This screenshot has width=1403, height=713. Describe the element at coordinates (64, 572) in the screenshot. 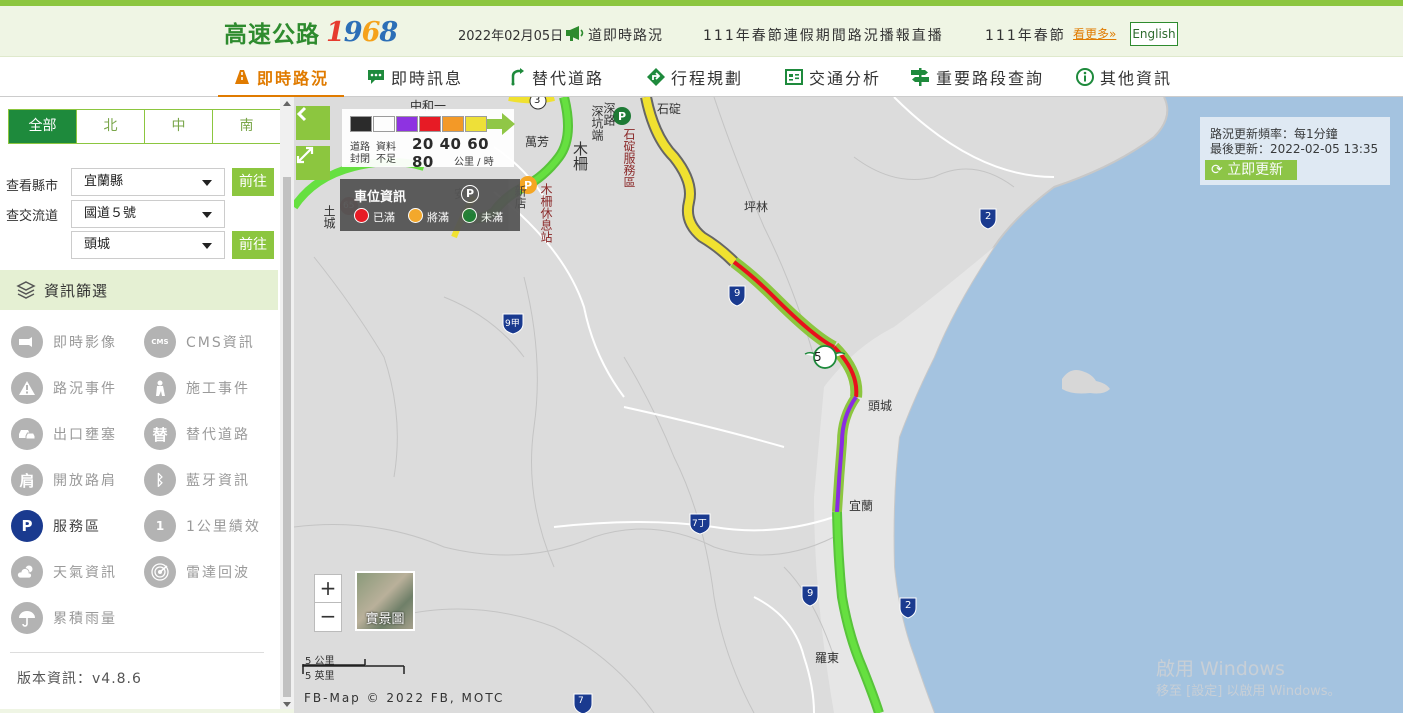

I see `filter-weather: 天氣資訊` at that location.